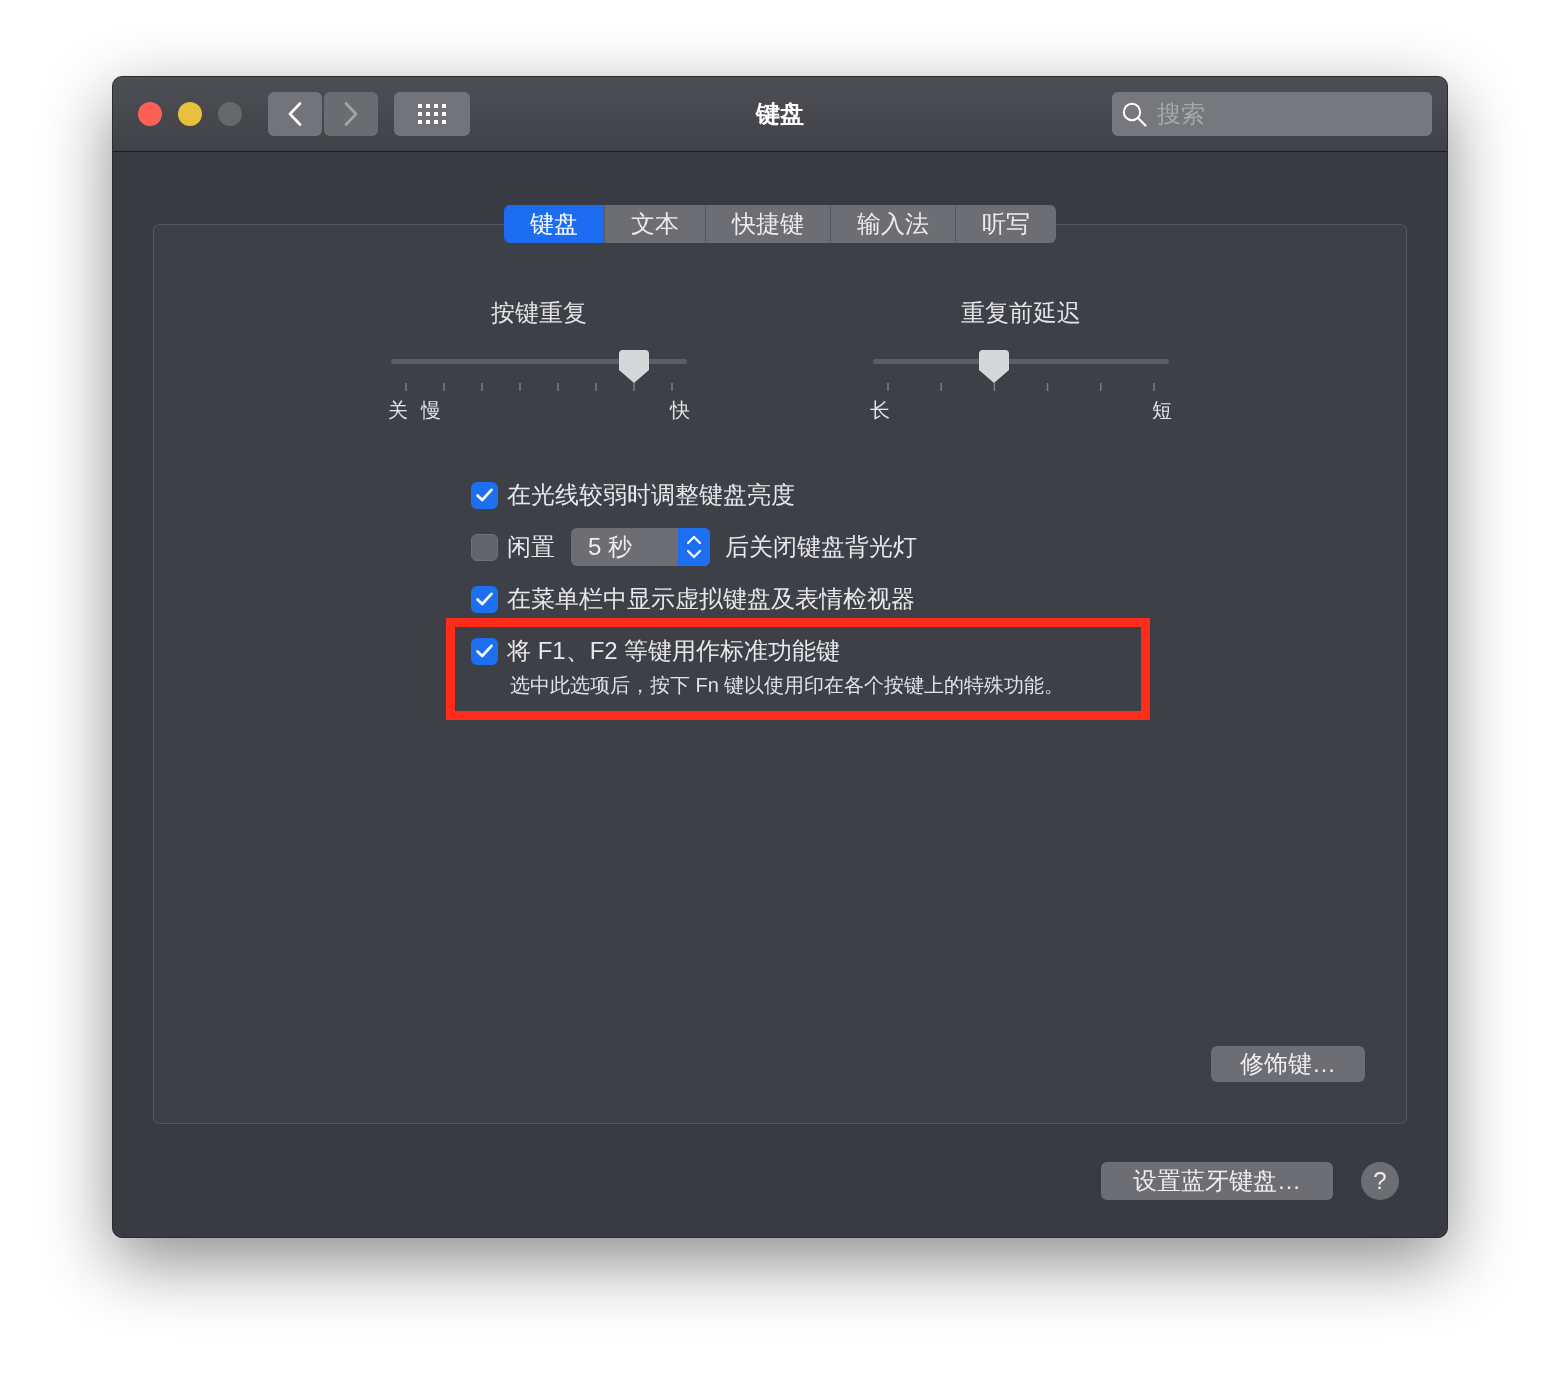 Image resolution: width=1560 pixels, height=1386 pixels. What do you see at coordinates (651, 495) in the screenshot?
I see `option-label: 在光线较弱时调整键盘亮度` at bounding box center [651, 495].